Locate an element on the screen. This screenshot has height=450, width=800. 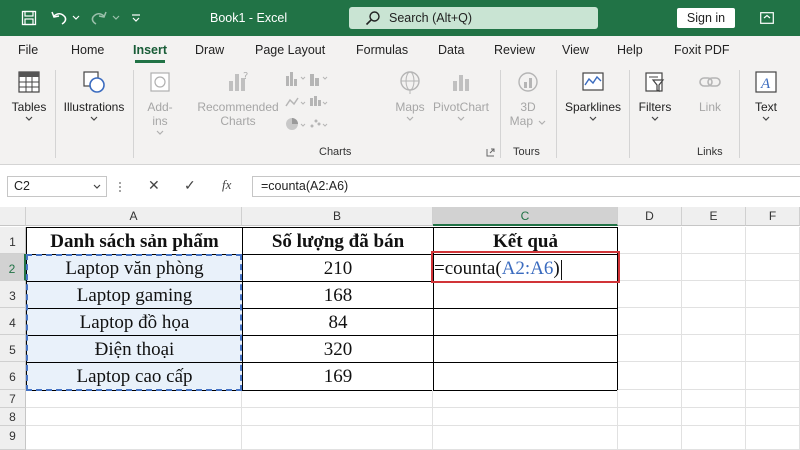
row-header-8: 8 is located at coordinates (13, 417).